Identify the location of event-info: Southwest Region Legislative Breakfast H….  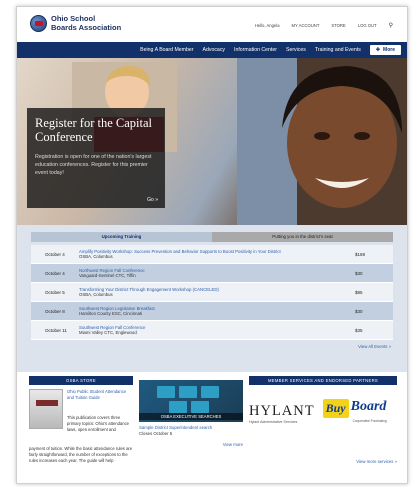
(214, 311).